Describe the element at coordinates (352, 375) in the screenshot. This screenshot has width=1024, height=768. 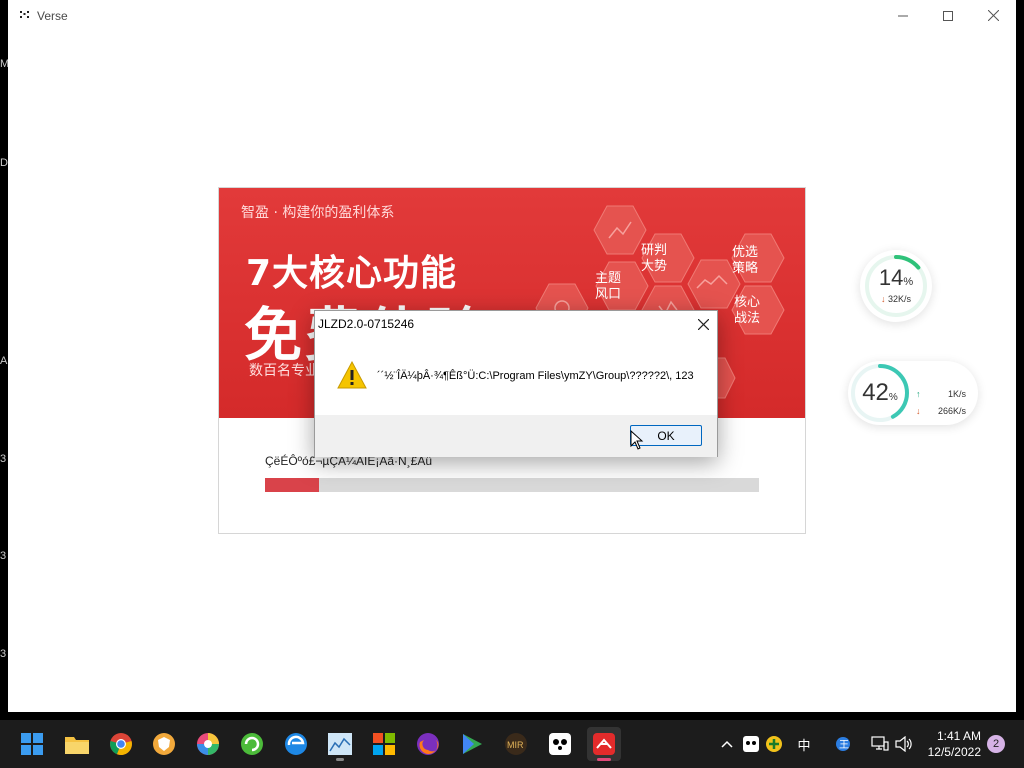
I see `warning-icon` at that location.